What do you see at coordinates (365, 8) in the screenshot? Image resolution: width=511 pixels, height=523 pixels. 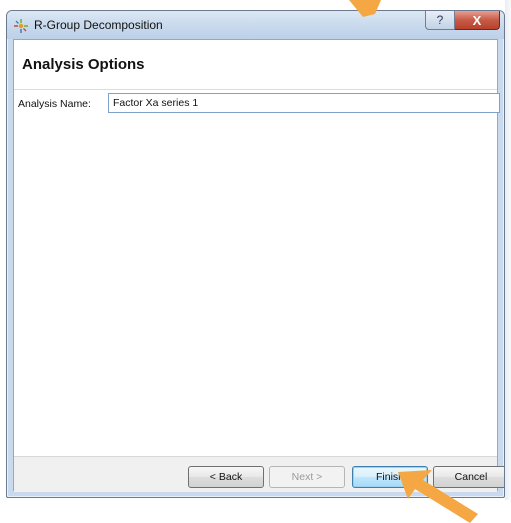 I see `top-pointer-arrow-icon` at bounding box center [365, 8].